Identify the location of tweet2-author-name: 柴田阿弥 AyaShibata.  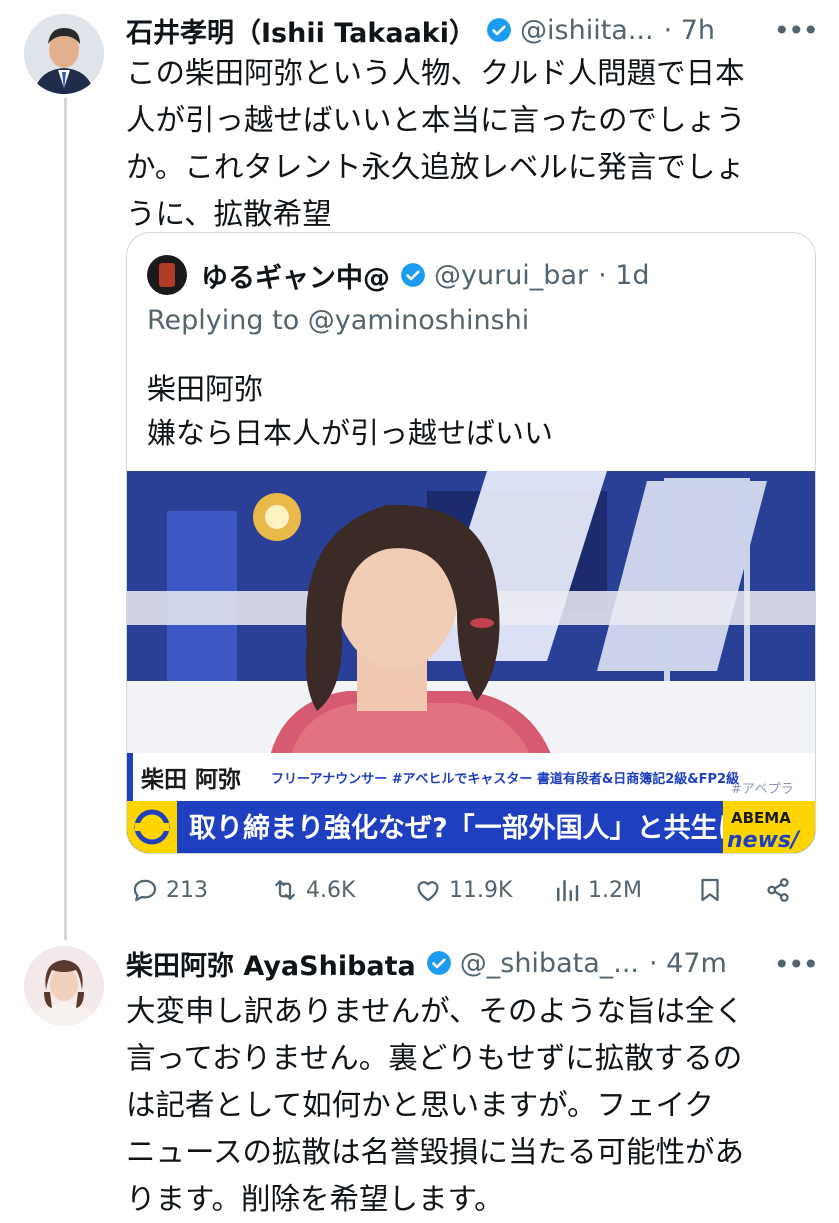
(271, 963).